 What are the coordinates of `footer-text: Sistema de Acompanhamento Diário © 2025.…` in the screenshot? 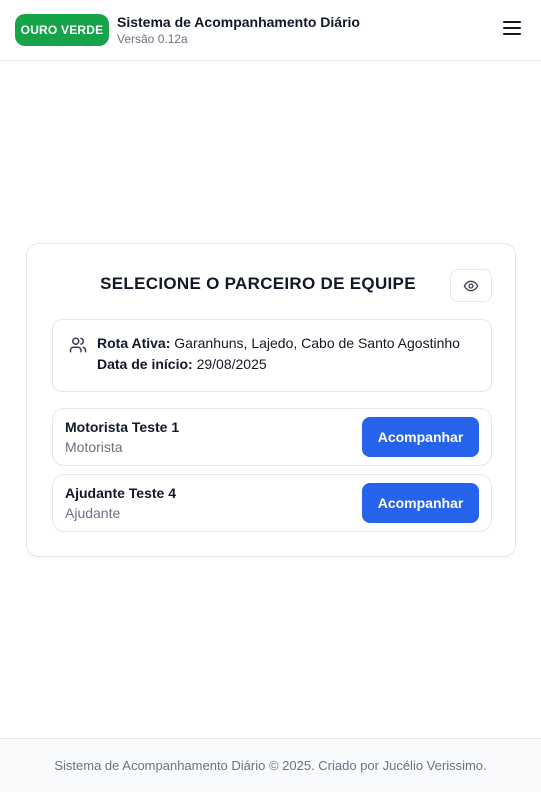 It's located at (270, 765).